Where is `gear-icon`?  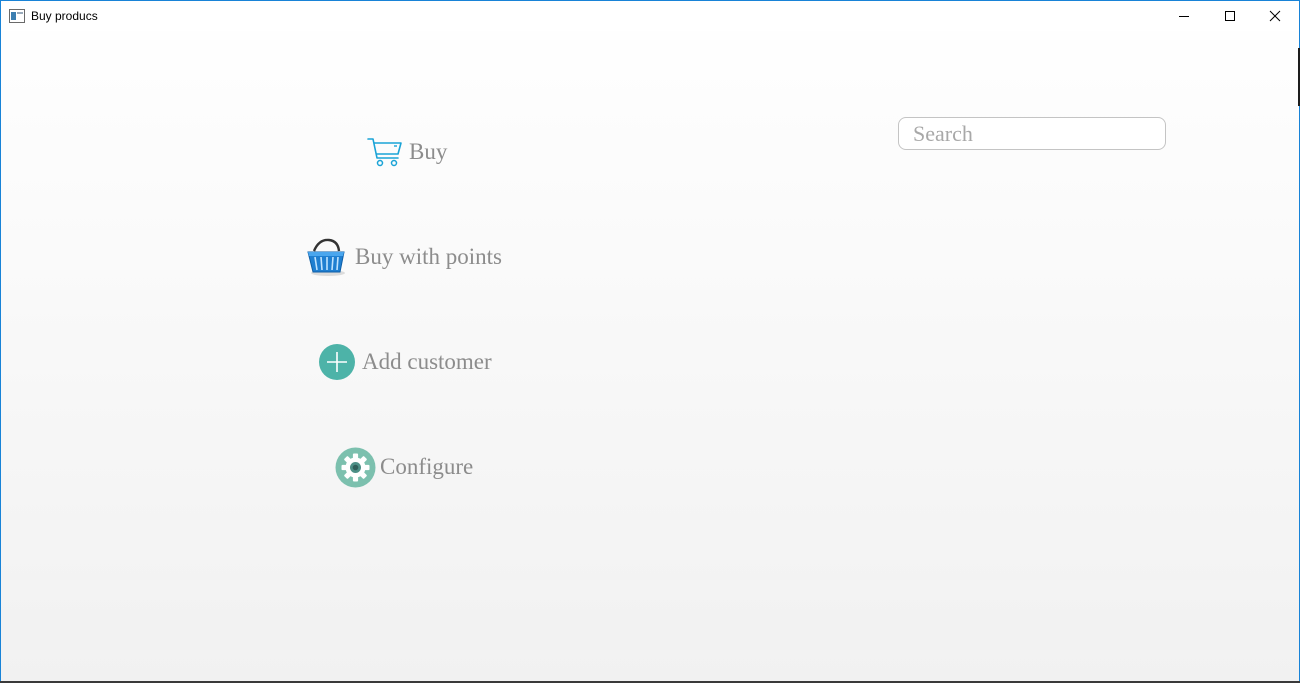
gear-icon is located at coordinates (355, 467).